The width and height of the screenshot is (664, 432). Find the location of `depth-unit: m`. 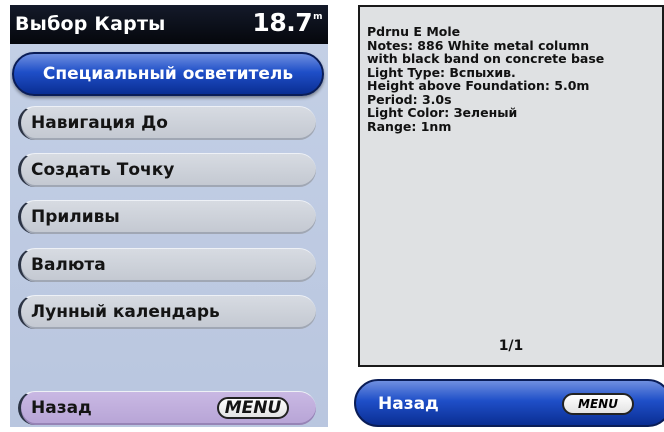

depth-unit: m is located at coordinates (317, 17).